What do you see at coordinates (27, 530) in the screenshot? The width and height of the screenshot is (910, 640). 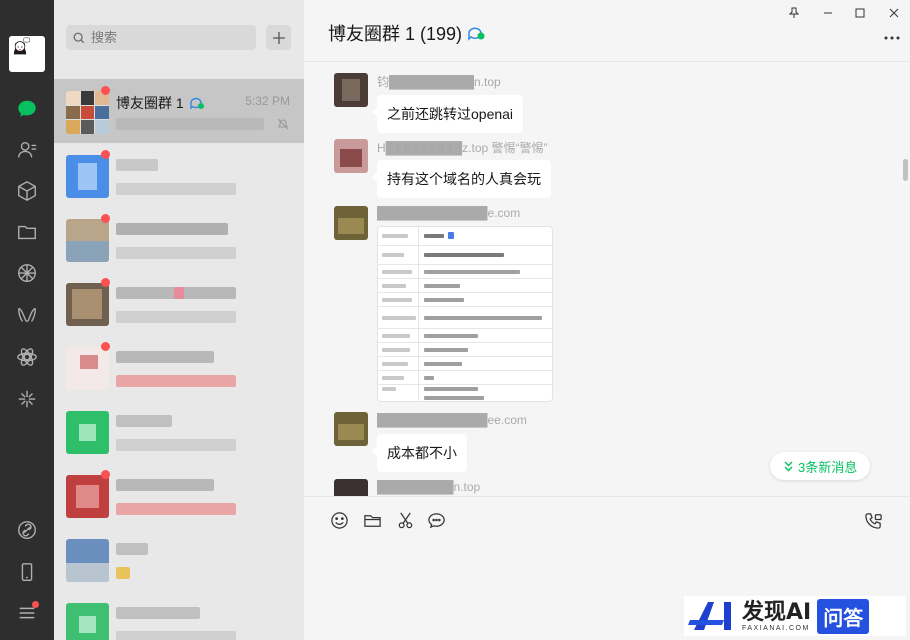 I see `link-icon` at bounding box center [27, 530].